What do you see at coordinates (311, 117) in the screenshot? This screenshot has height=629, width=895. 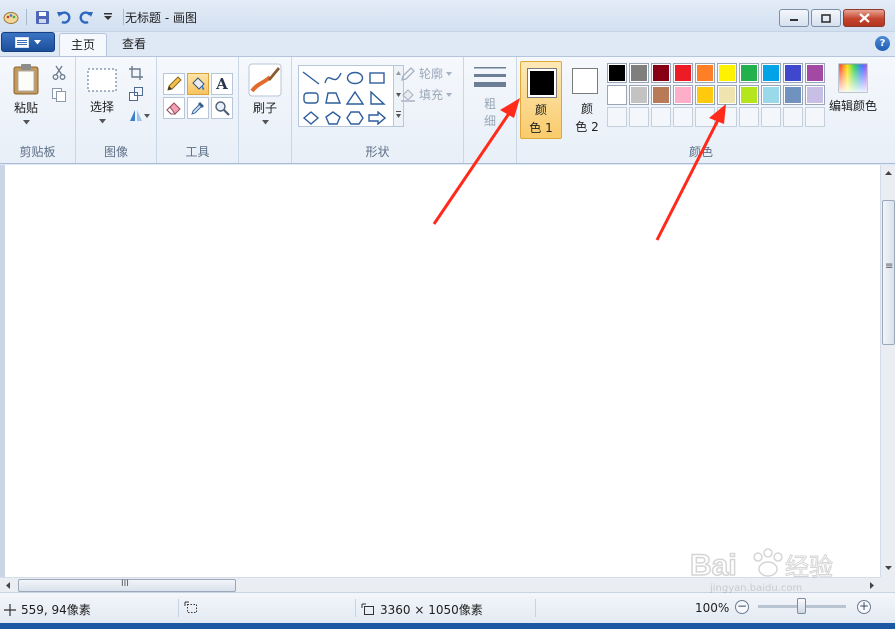 I see `diamond-shape` at bounding box center [311, 117].